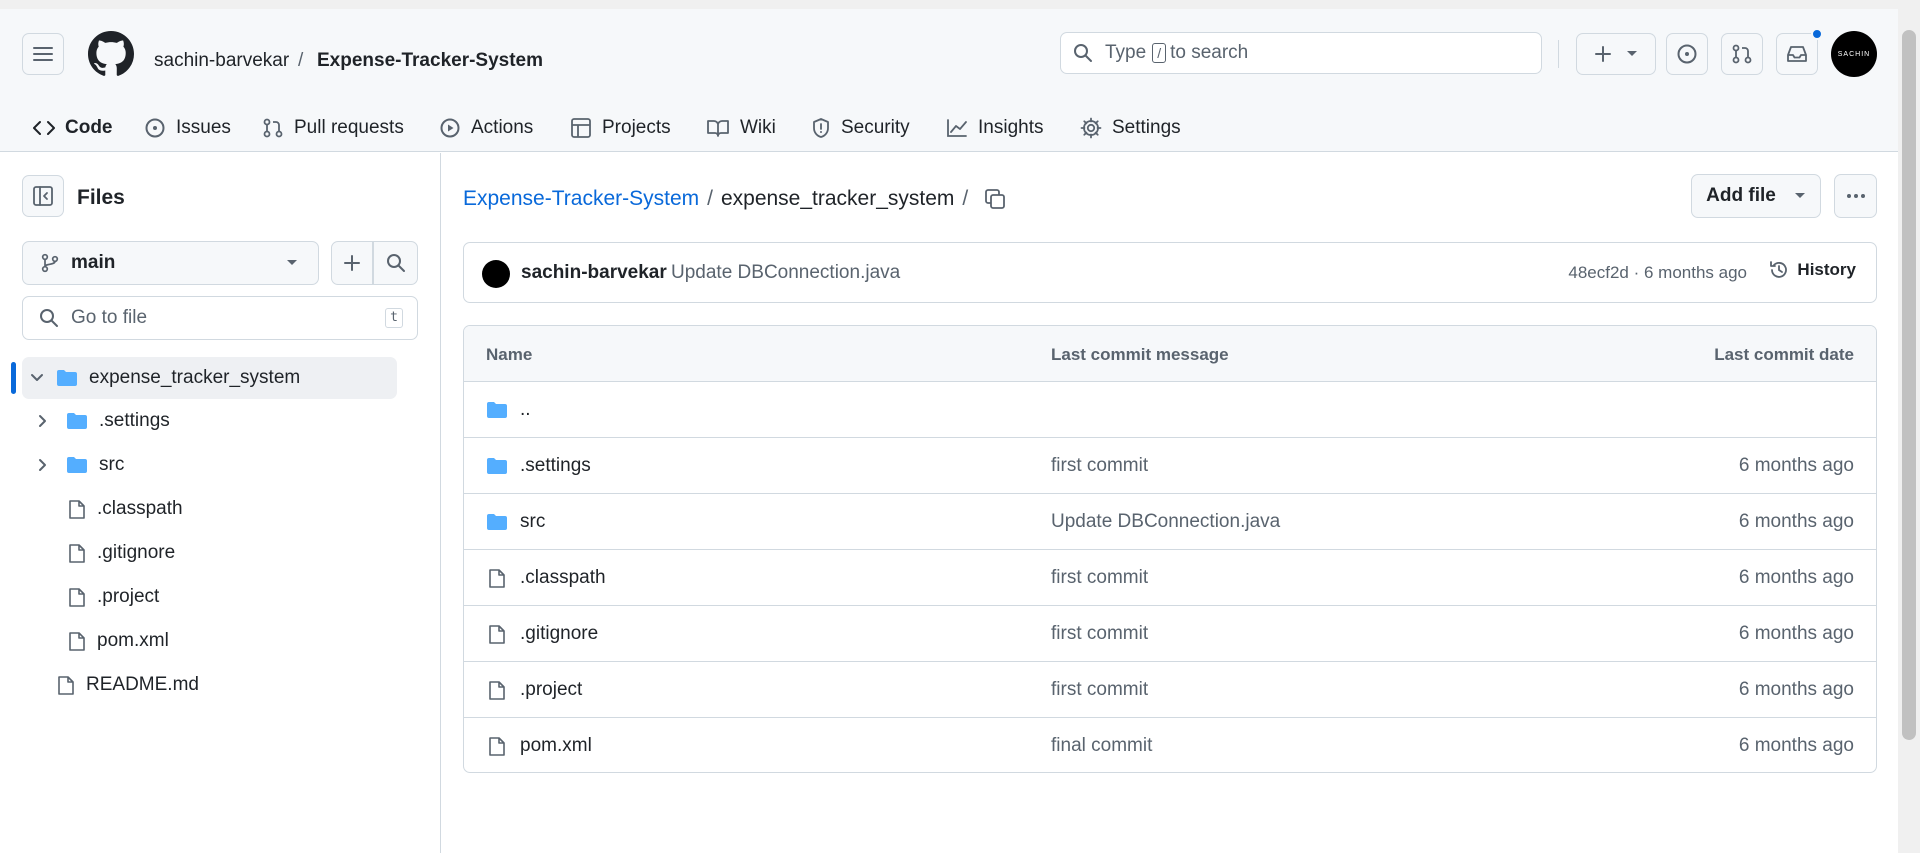 The image size is (1920, 853). What do you see at coordinates (1170, 410) in the screenshot?
I see `table-row: ..` at bounding box center [1170, 410].